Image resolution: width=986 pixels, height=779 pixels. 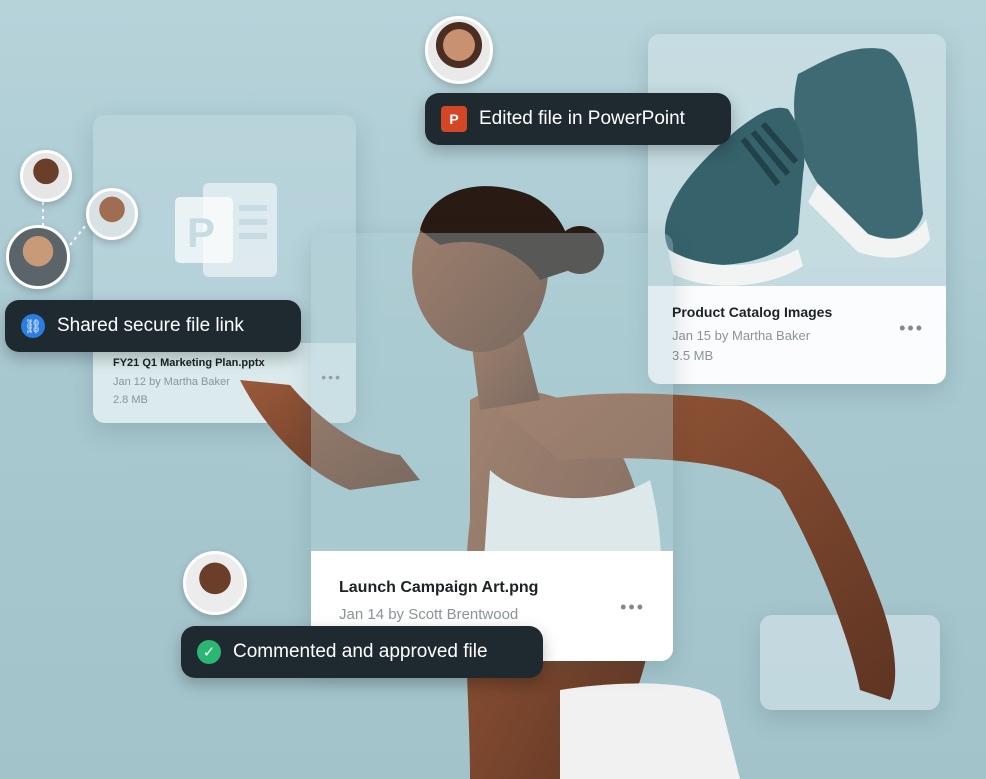 I want to click on campaign-more-icon: •••, so click(x=632, y=607).